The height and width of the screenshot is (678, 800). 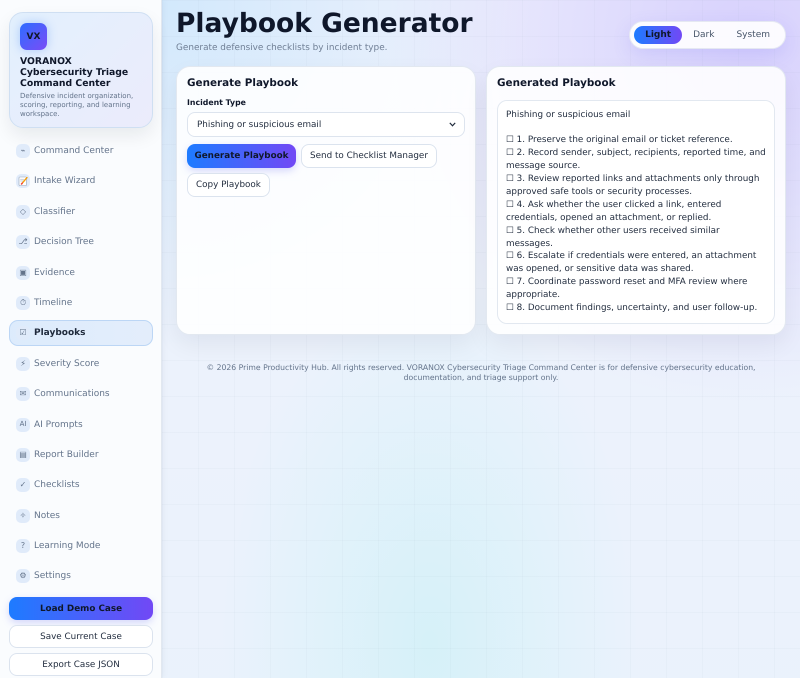 I want to click on sidebar-nav-item: ◇ Classifier, so click(x=81, y=211).